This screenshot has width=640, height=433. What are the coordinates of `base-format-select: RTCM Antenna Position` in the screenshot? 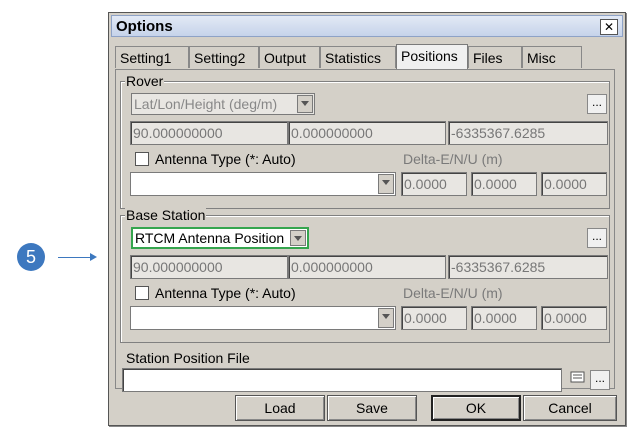 It's located at (220, 238).